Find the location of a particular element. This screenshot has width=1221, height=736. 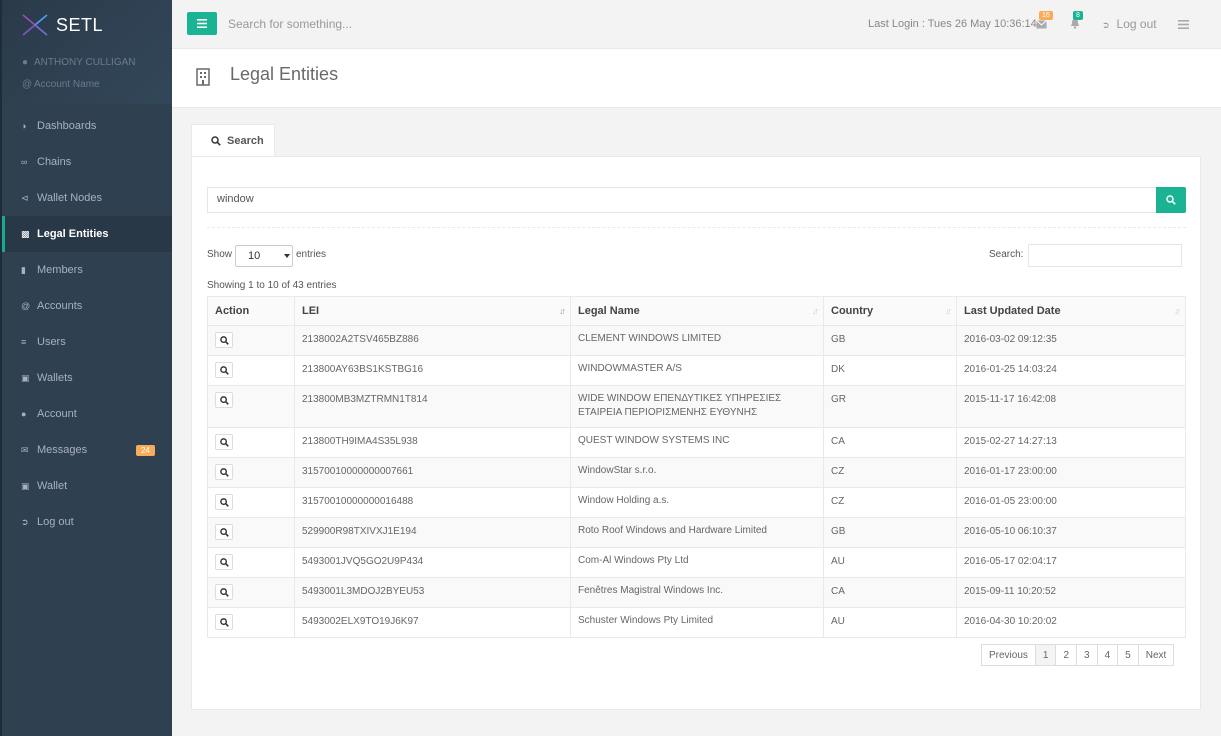

sidebar-item-label: Wallet Nodes is located at coordinates (70, 198).